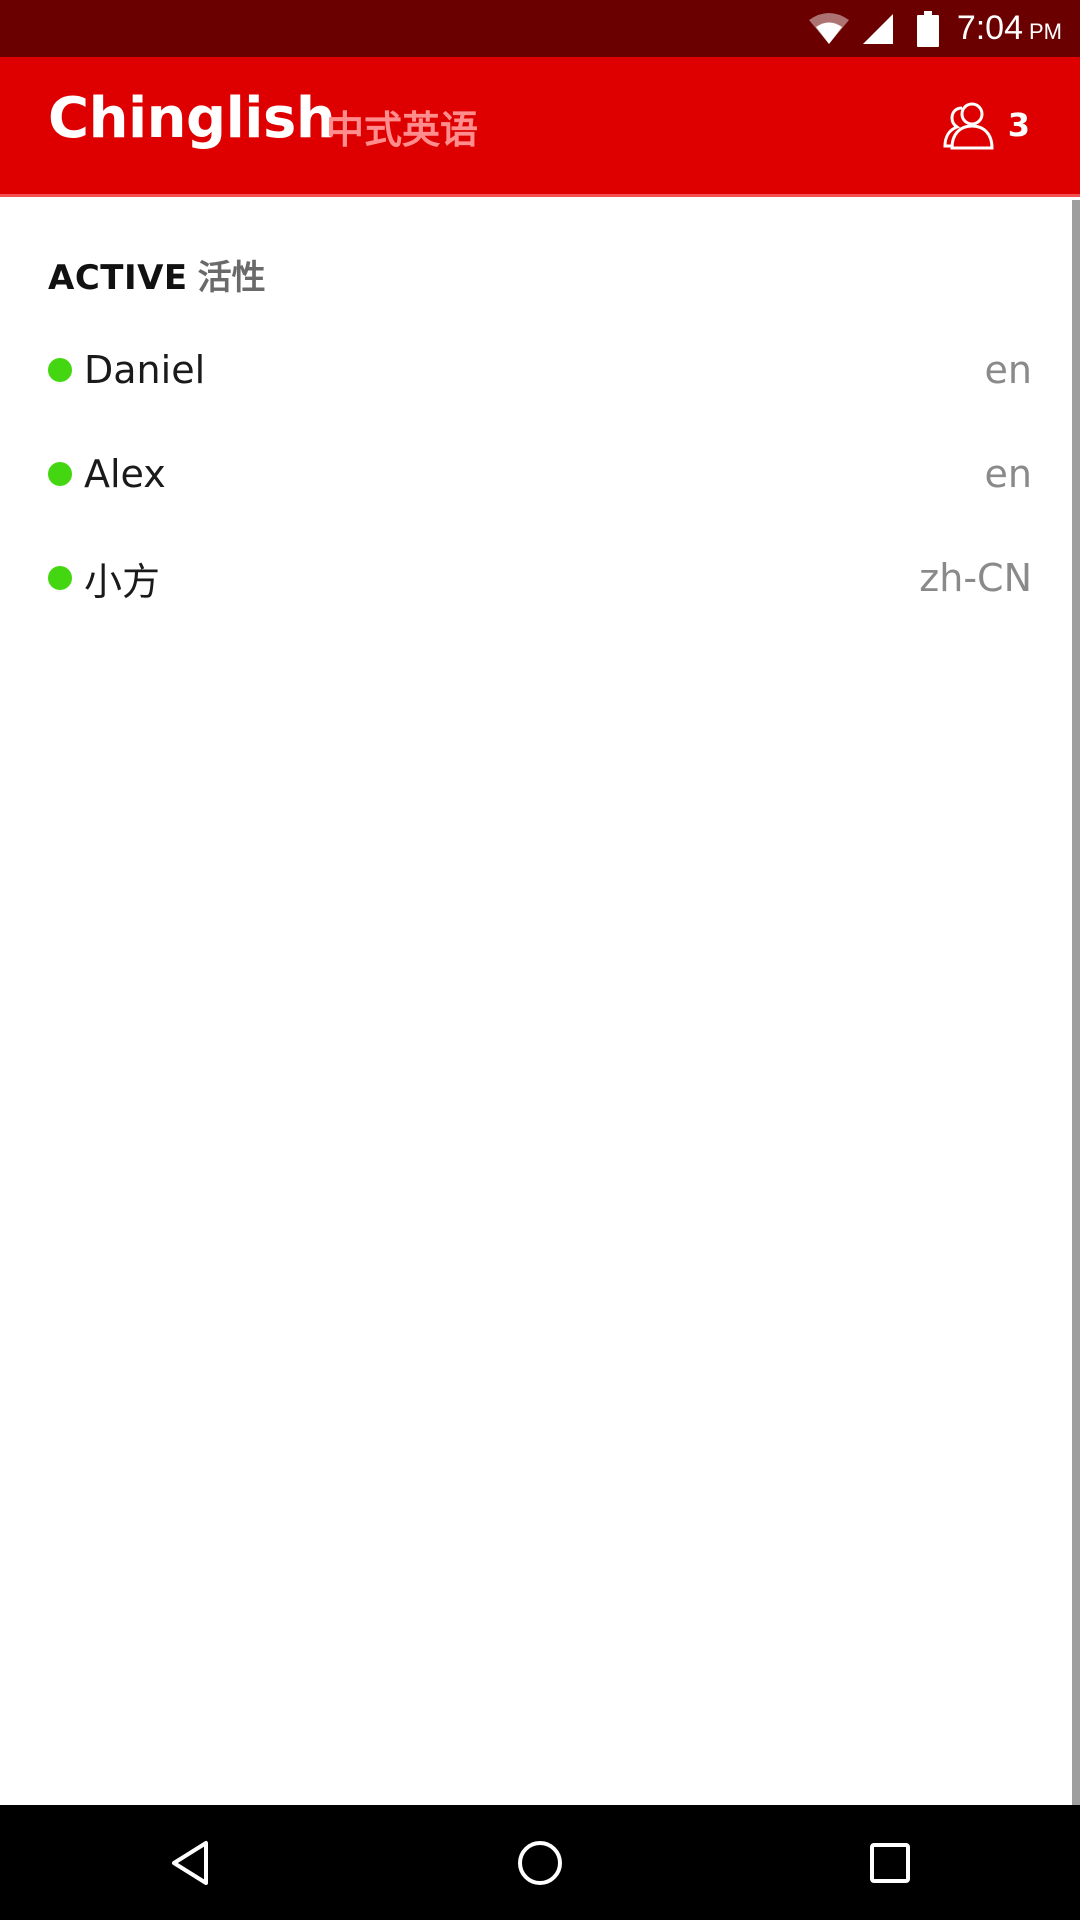  I want to click on navigation-bar, so click(540, 1862).